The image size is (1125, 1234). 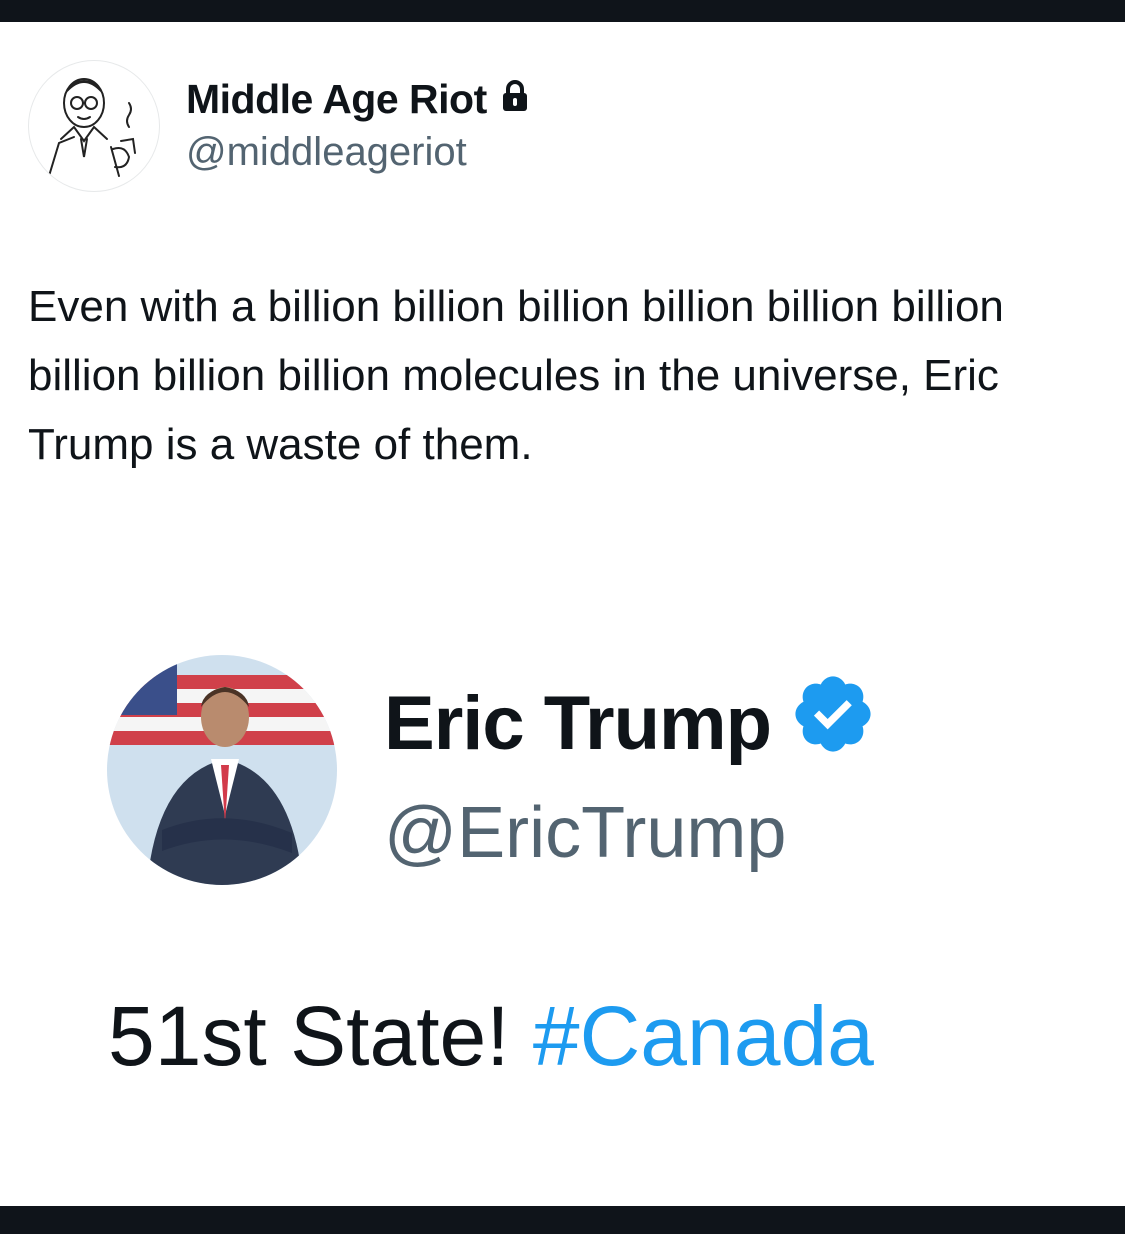 I want to click on verified-badge-icon, so click(x=833, y=723).